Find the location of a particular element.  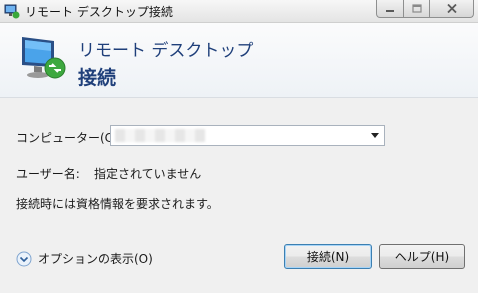

connect-heading: 接続 is located at coordinates (97, 78).